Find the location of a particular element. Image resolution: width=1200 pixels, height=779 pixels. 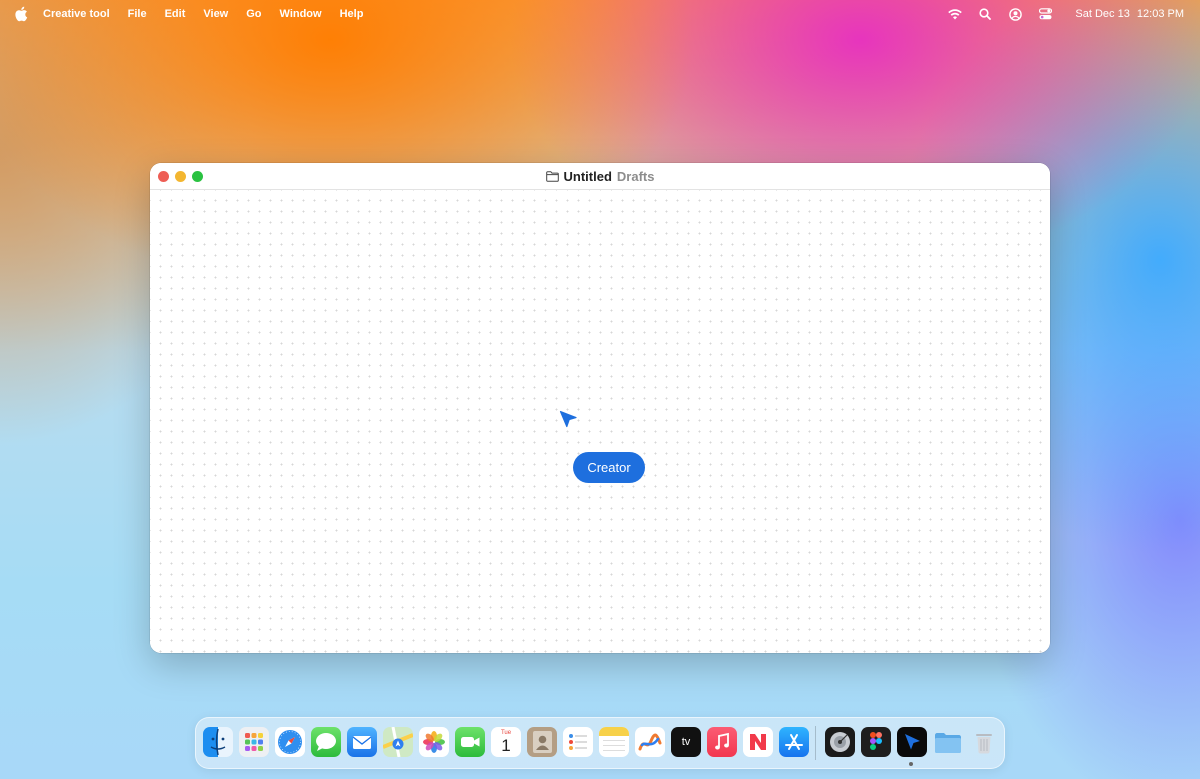

wifi-icon is located at coordinates (955, 14).